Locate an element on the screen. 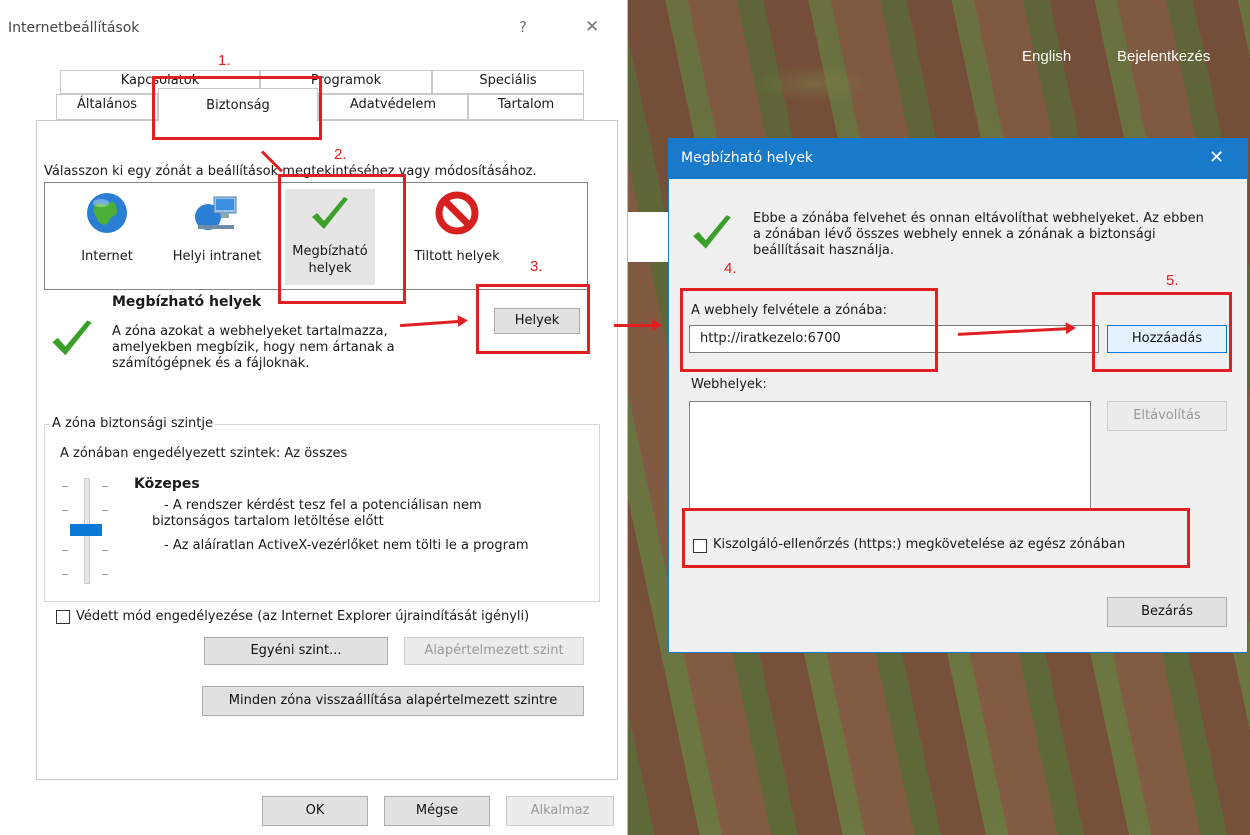 The width and height of the screenshot is (1250, 835). zone-internet: Internet is located at coordinates (107, 236).